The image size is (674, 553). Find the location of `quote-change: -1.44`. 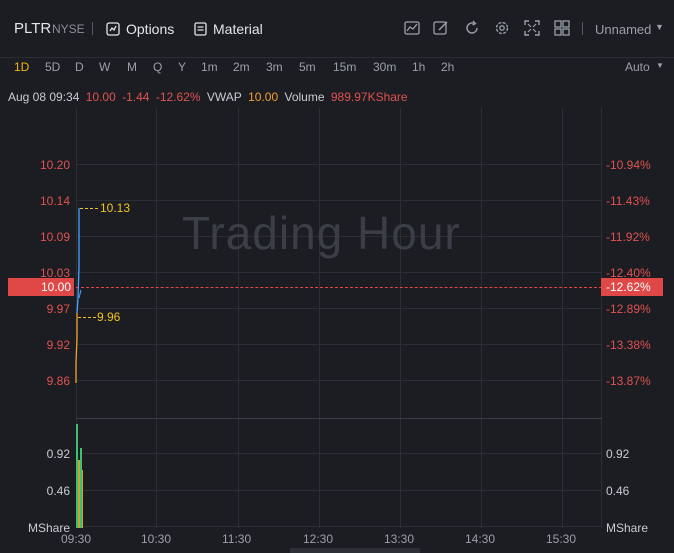

quote-change: -1.44 is located at coordinates (136, 97).